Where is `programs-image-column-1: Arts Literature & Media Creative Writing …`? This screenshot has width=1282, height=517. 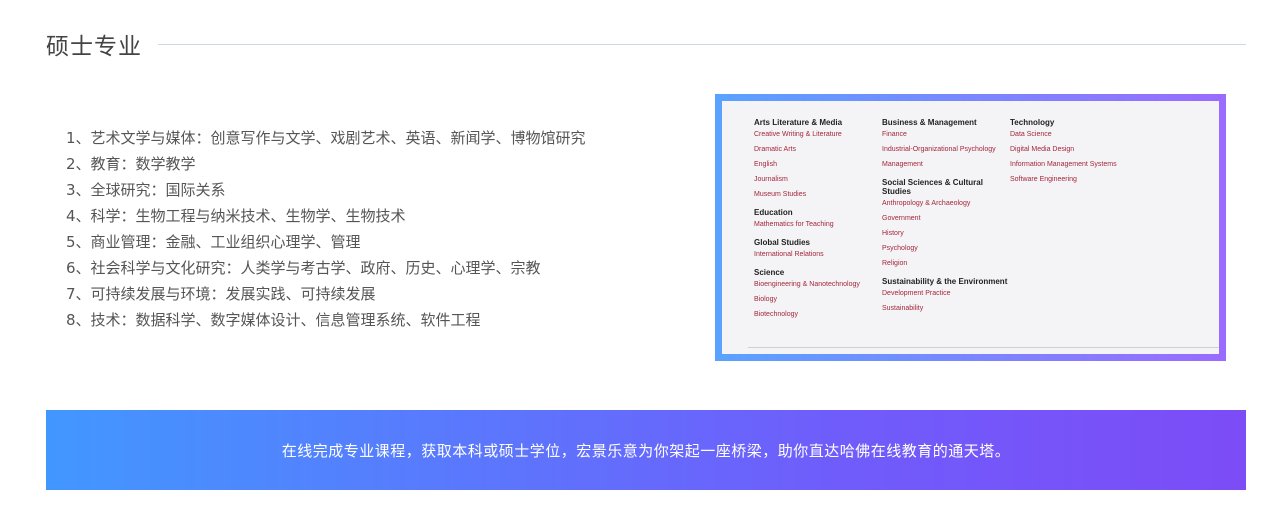
programs-image-column-1: Arts Literature & Media Creative Writing … is located at coordinates (818, 222).